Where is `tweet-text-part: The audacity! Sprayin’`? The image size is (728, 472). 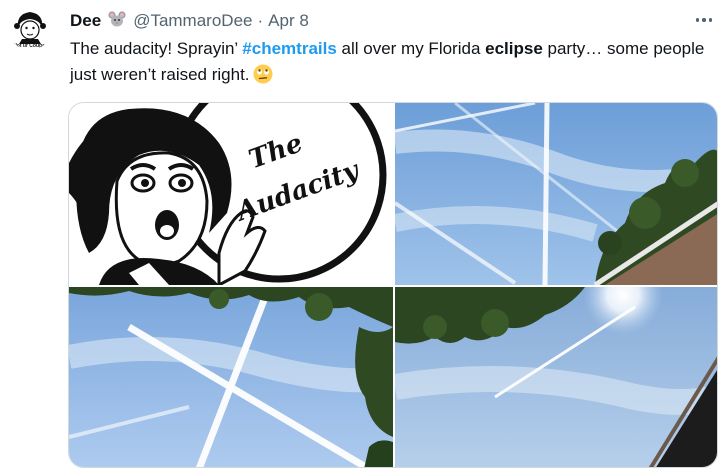 tweet-text-part: The audacity! Sprayin’ is located at coordinates (156, 48).